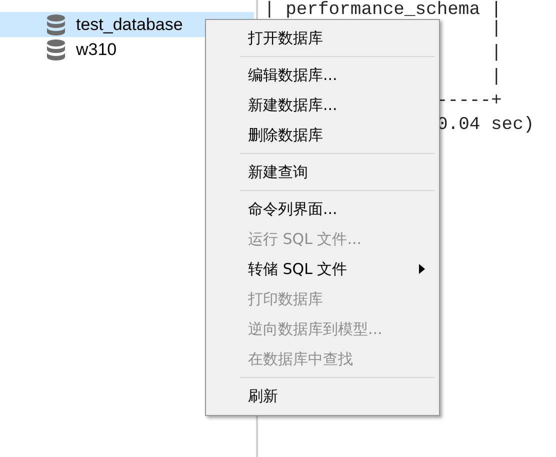 Image resolution: width=556 pixels, height=457 pixels. I want to click on console-text: -----+, so click(469, 101).